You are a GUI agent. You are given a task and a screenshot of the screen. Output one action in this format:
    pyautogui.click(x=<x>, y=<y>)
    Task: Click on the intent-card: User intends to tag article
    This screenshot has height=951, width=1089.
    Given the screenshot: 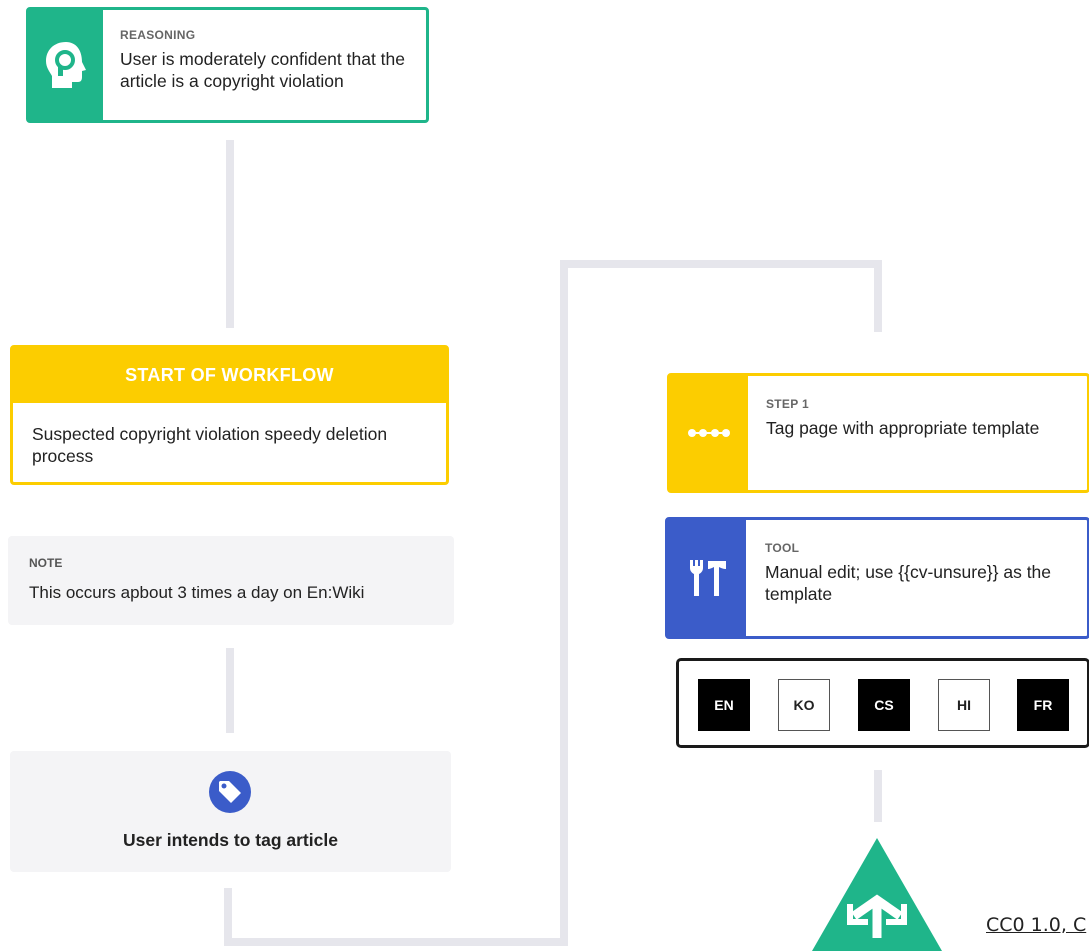 What is the action you would take?
    pyautogui.click(x=230, y=811)
    